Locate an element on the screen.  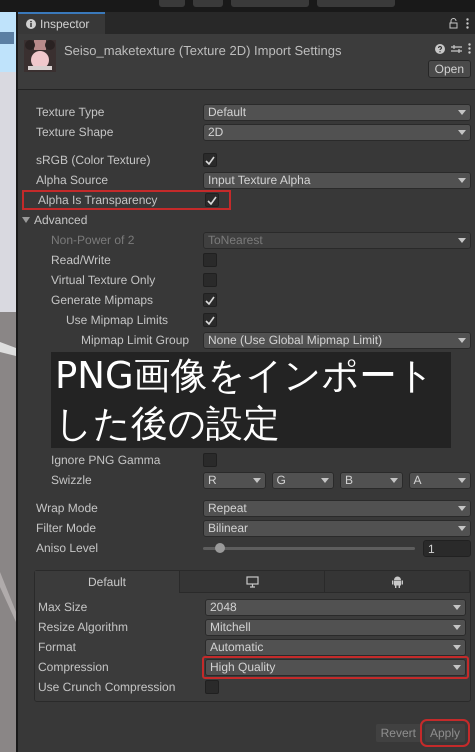
dropdown: G is located at coordinates (303, 480).